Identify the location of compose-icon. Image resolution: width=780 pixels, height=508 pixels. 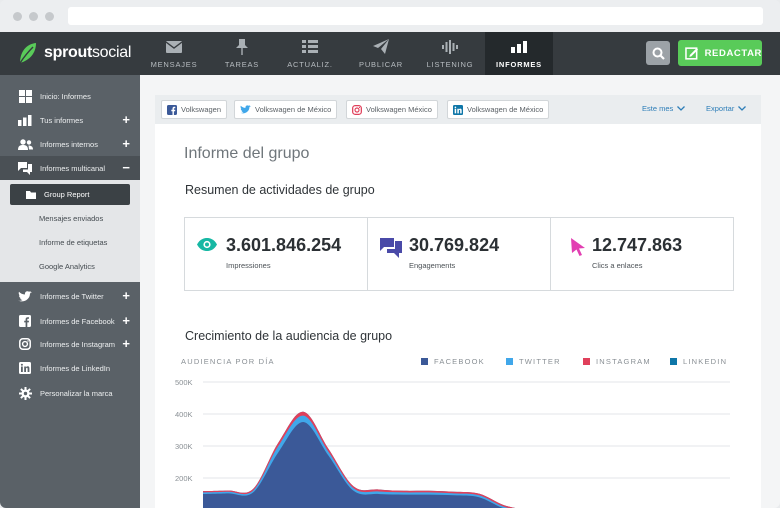
(692, 53).